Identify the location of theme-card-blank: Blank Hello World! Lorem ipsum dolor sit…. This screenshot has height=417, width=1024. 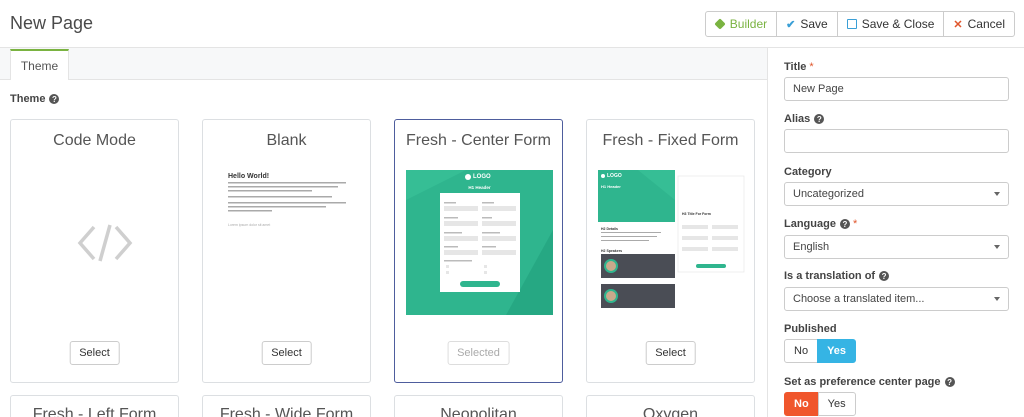
(286, 251).